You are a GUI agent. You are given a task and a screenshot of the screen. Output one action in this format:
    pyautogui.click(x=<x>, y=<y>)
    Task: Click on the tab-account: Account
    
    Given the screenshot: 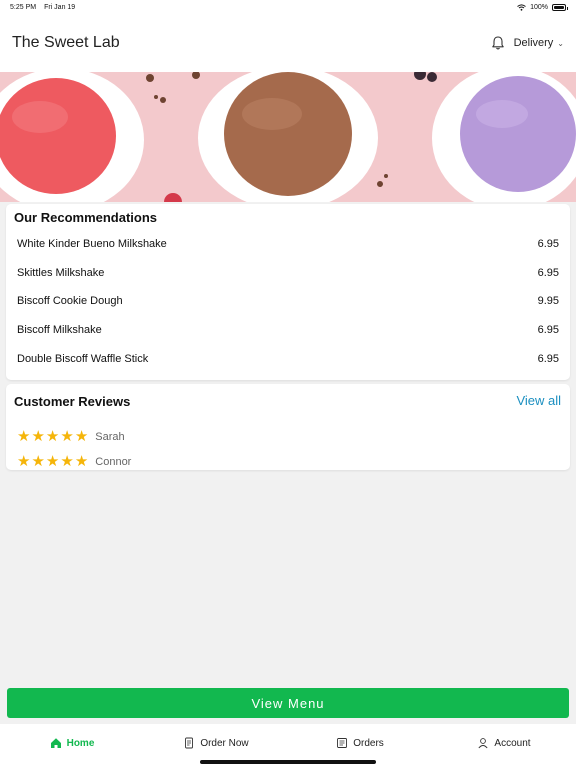 What is the action you would take?
    pyautogui.click(x=504, y=743)
    